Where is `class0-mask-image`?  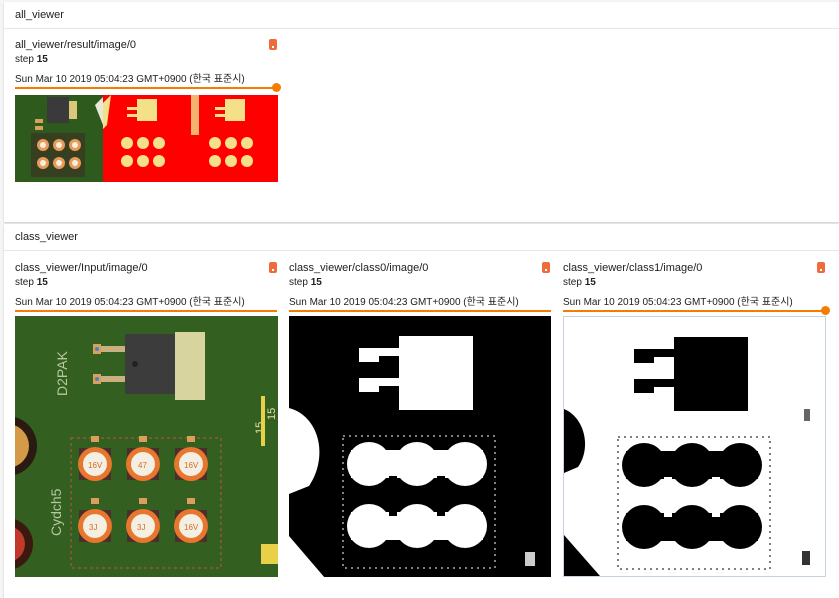
class0-mask-image is located at coordinates (420, 446).